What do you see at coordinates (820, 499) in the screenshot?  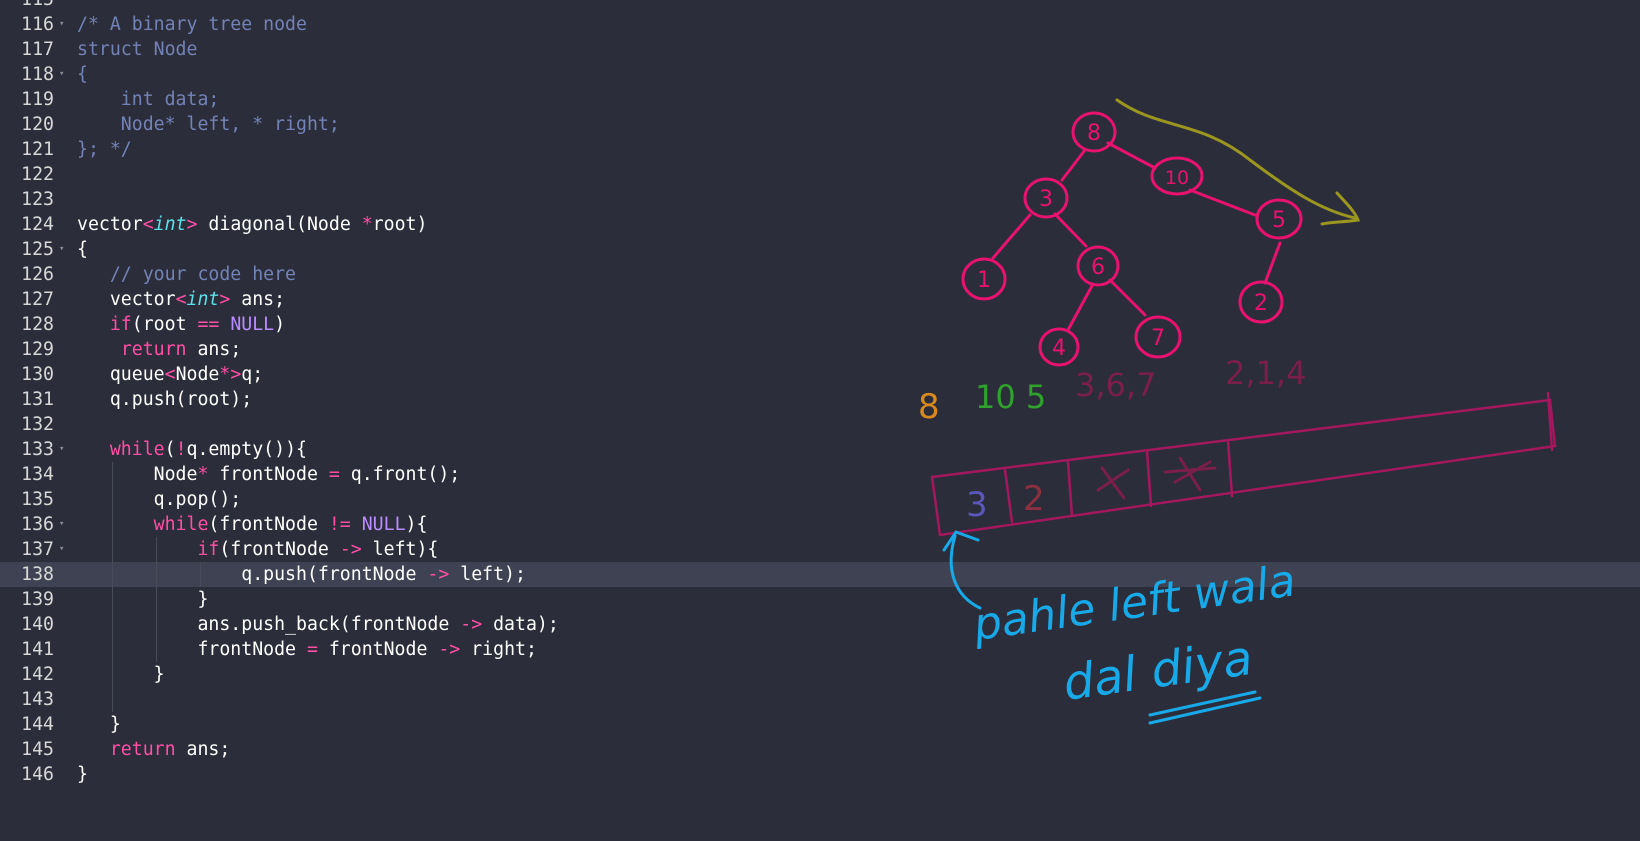 I see `code-line: 135 q.pop();` at bounding box center [820, 499].